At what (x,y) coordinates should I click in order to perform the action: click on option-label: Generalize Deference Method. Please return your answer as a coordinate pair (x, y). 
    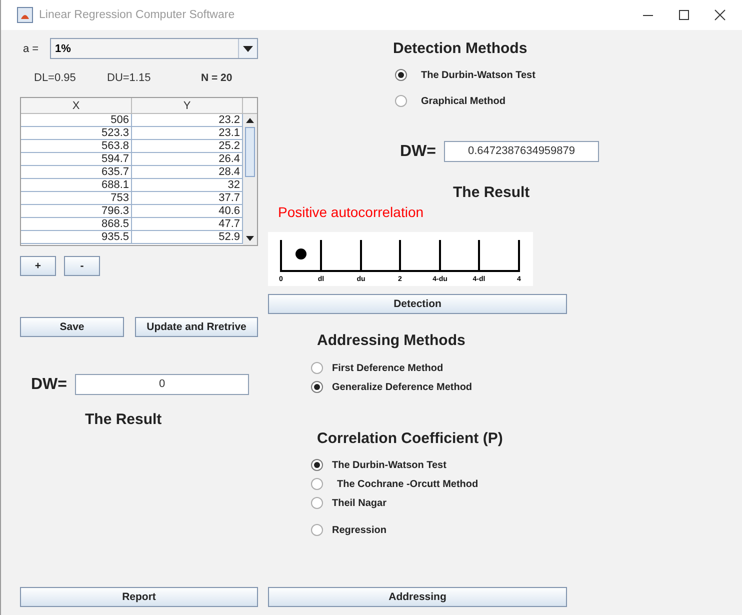
    Looking at the image, I should click on (402, 387).